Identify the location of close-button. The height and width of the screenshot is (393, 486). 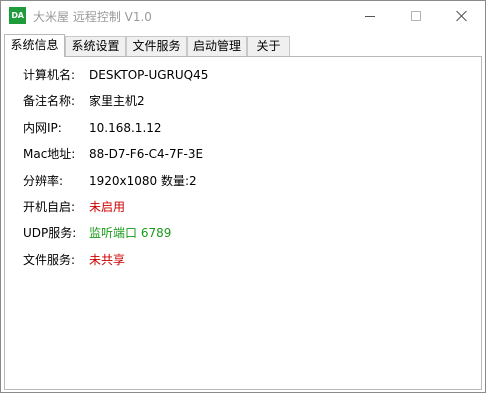
(462, 16).